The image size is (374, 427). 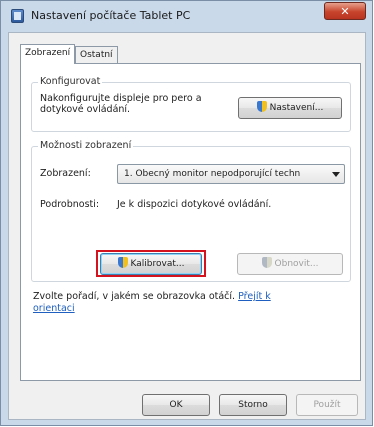 I want to click on orientation-link-continued: orientaci, so click(x=54, y=308).